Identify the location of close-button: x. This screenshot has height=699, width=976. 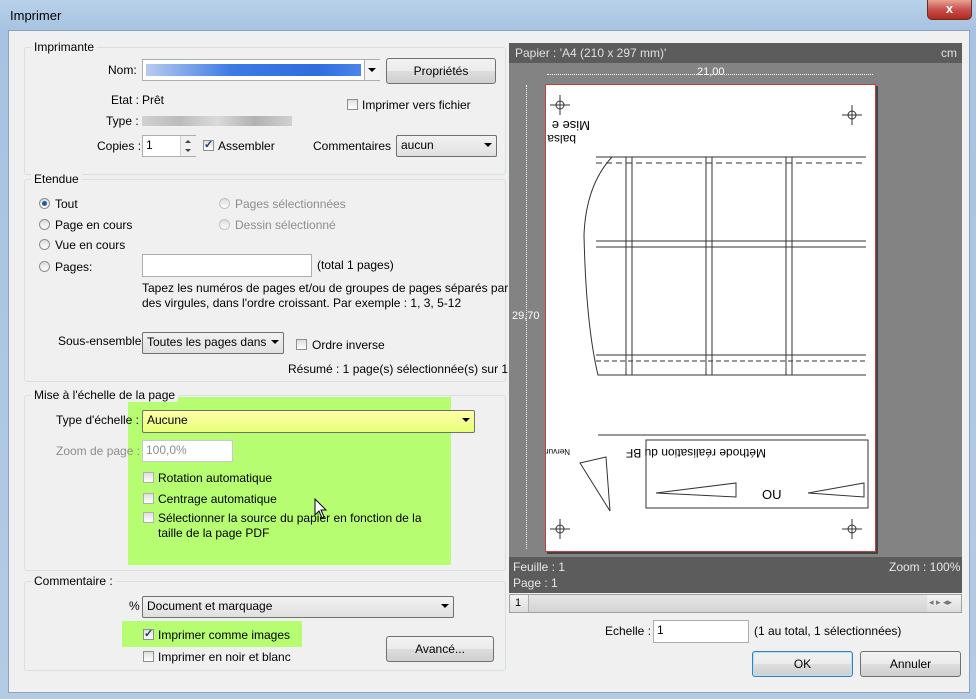
(949, 10).